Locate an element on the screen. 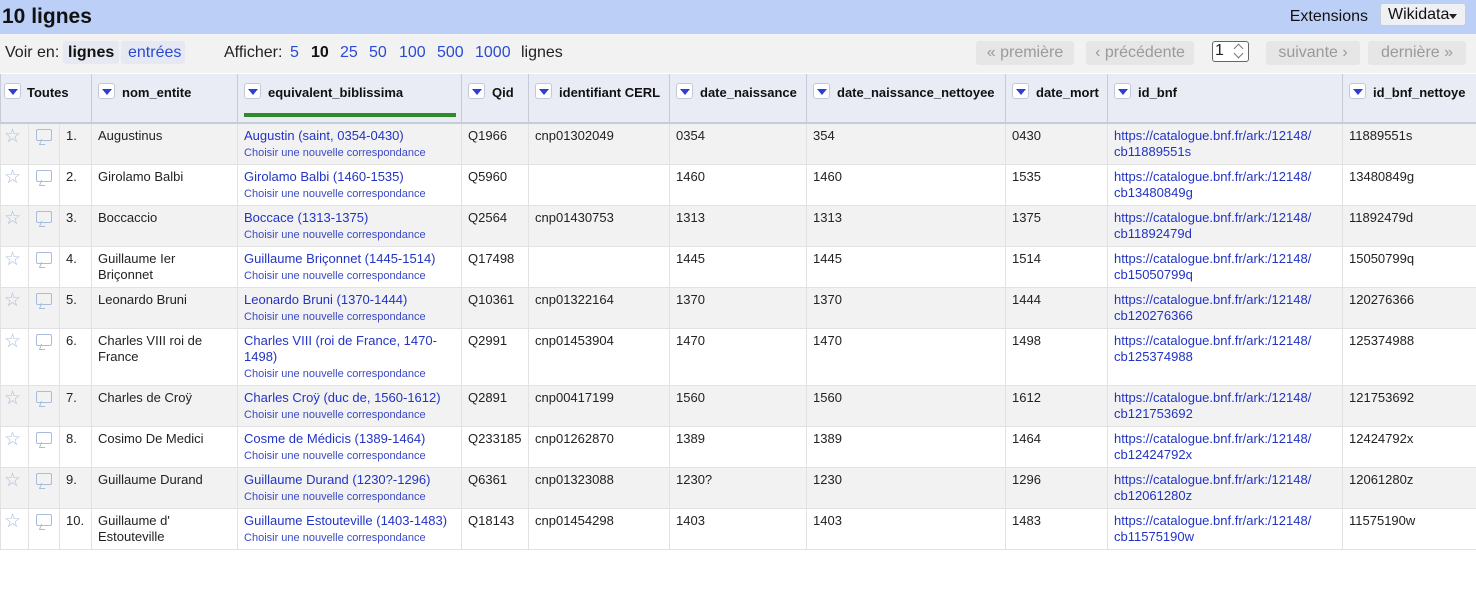  page-number-input: 1 is located at coordinates (1230, 51).